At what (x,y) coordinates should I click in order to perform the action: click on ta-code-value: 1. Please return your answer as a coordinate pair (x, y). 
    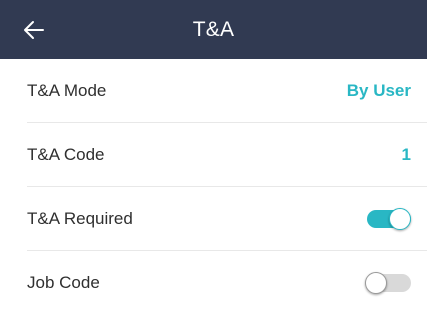
    Looking at the image, I should click on (406, 154).